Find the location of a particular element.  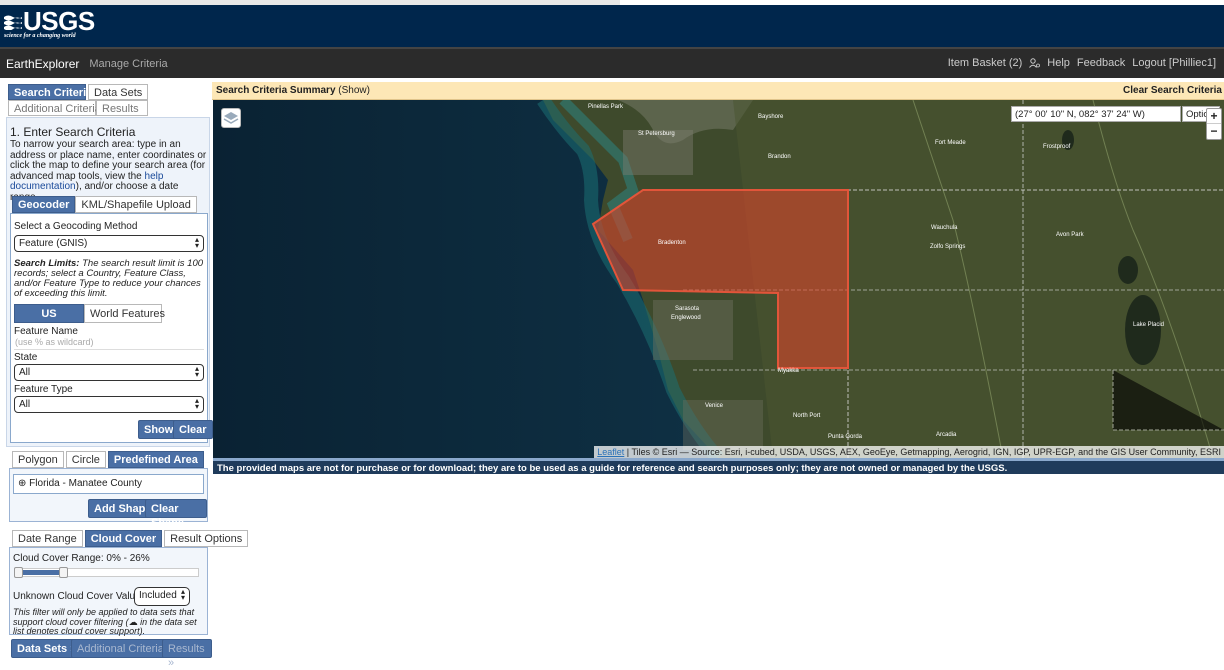

layers-button is located at coordinates (231, 118).